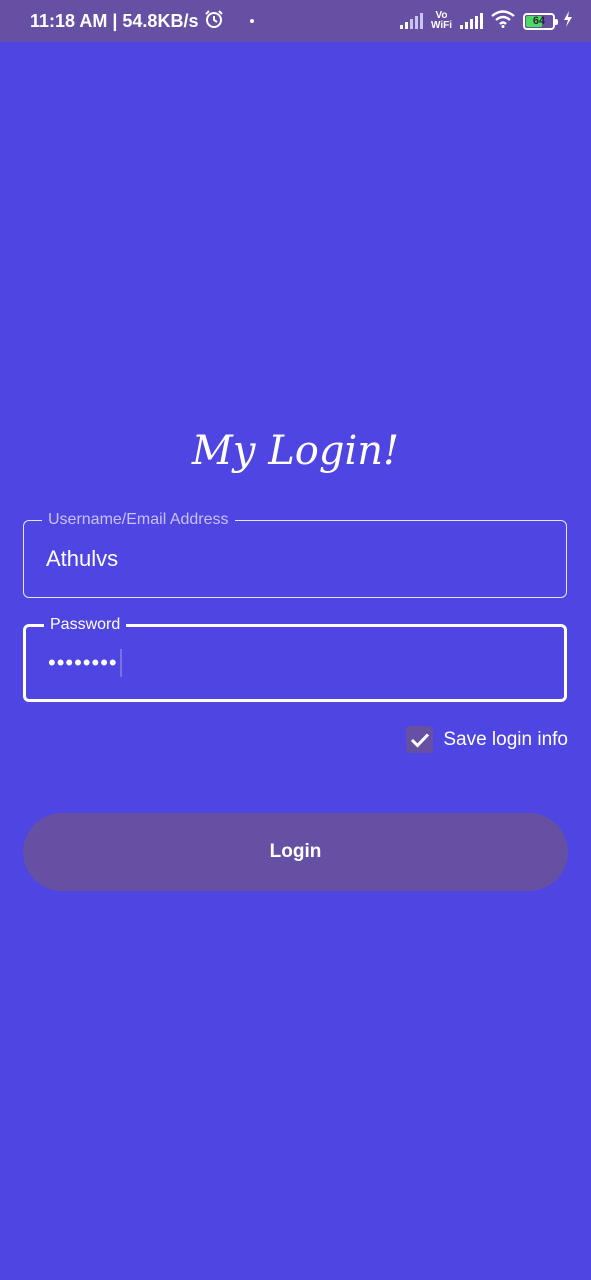 This screenshot has height=1280, width=591. What do you see at coordinates (82, 558) in the screenshot?
I see `username-value: Athulvs` at bounding box center [82, 558].